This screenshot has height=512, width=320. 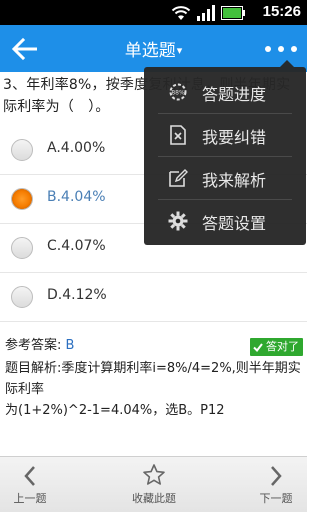 What do you see at coordinates (153, 297) in the screenshot?
I see `option-d: D.4.12%` at bounding box center [153, 297].